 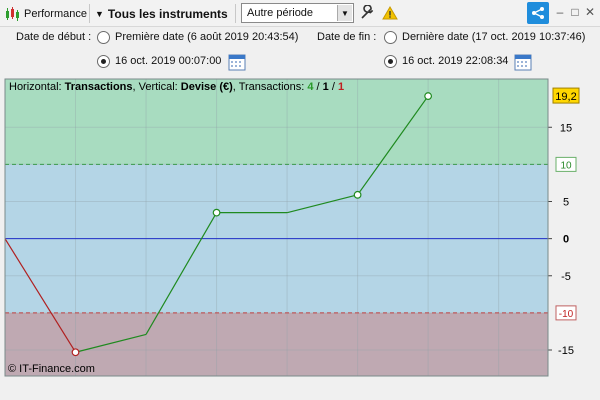 What do you see at coordinates (168, 61) in the screenshot?
I see `start-custom-date: 16 oct. 2019 00:07:00` at bounding box center [168, 61].